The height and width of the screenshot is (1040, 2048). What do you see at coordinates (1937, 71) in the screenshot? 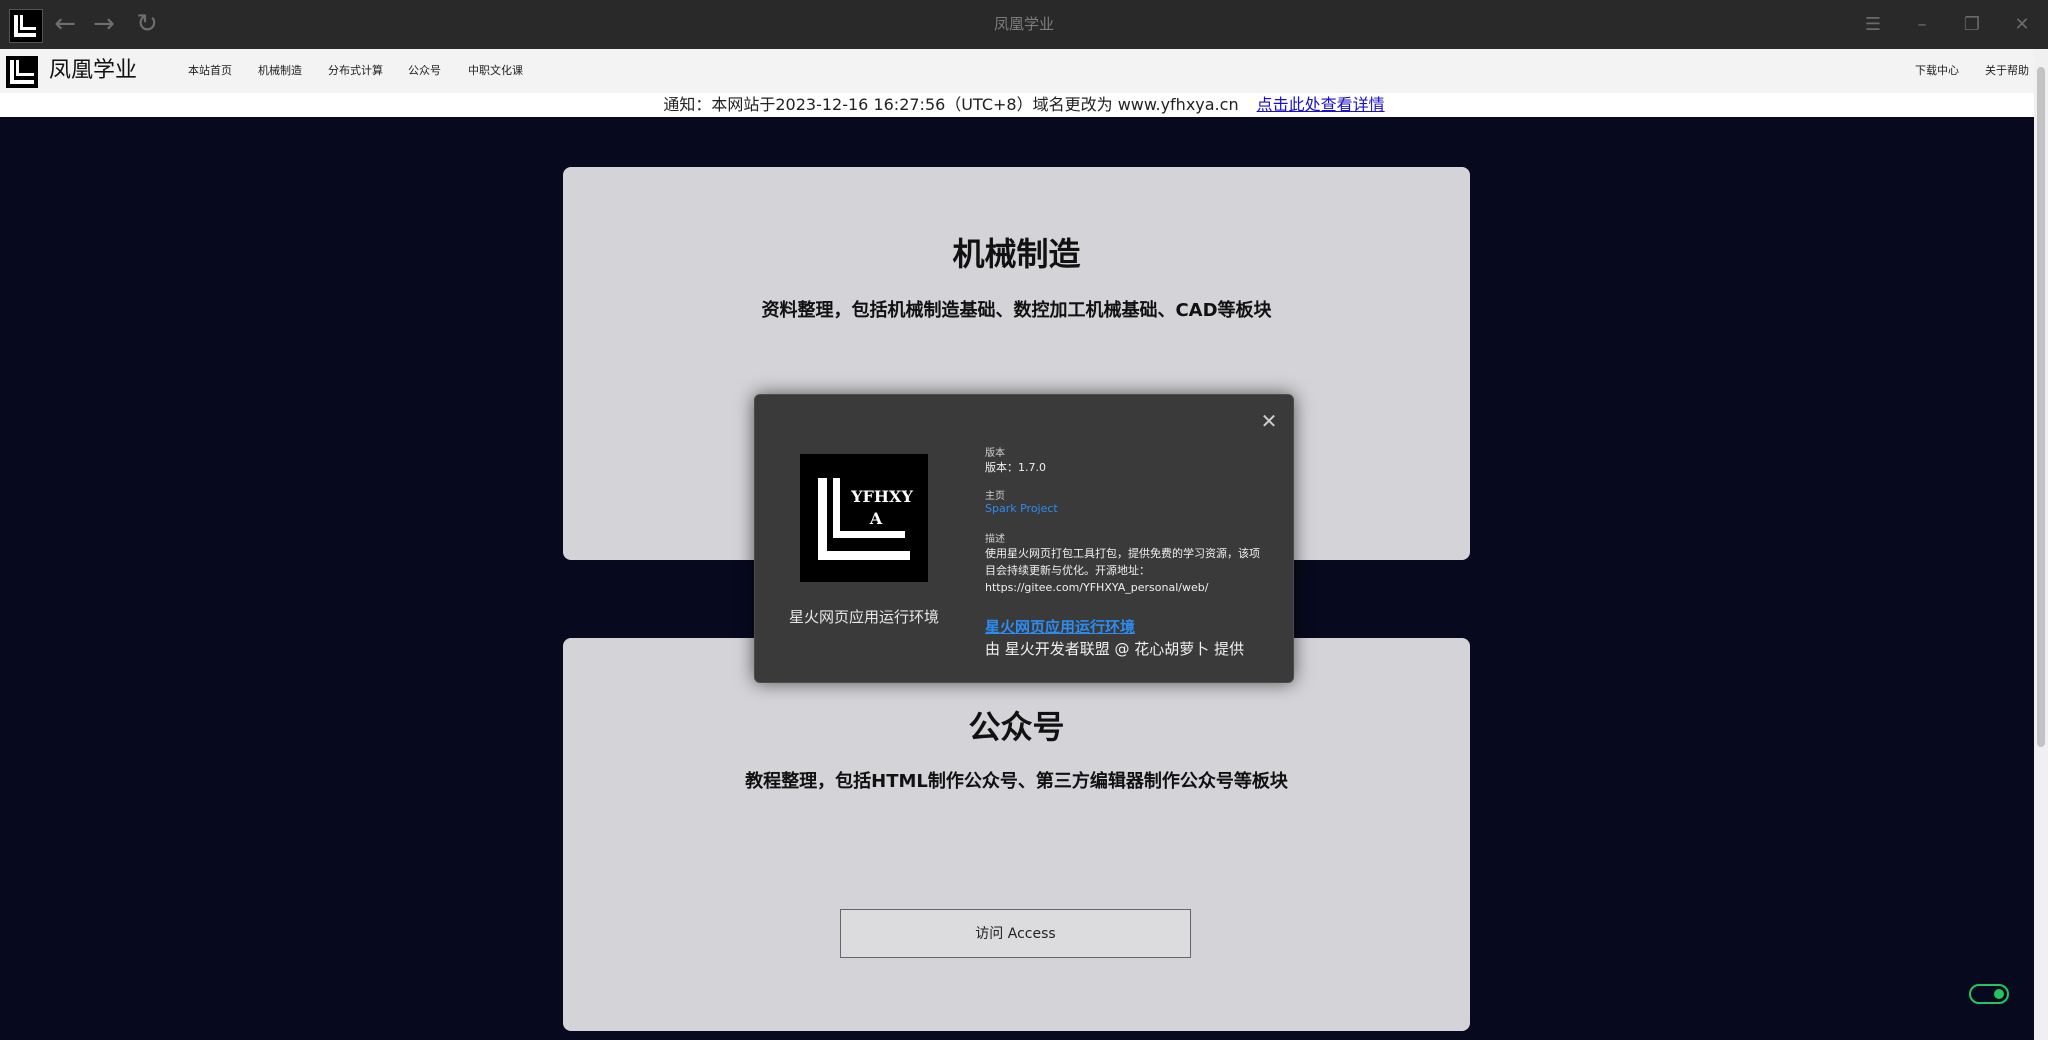
I see `nav-download-center: 下载中心` at bounding box center [1937, 71].